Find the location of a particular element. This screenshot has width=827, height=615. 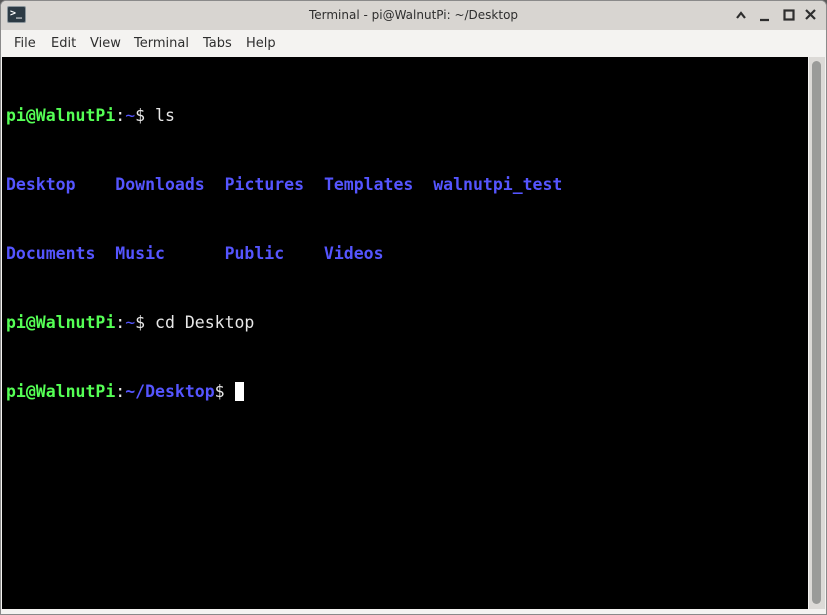

command-text: ls is located at coordinates (165, 115).